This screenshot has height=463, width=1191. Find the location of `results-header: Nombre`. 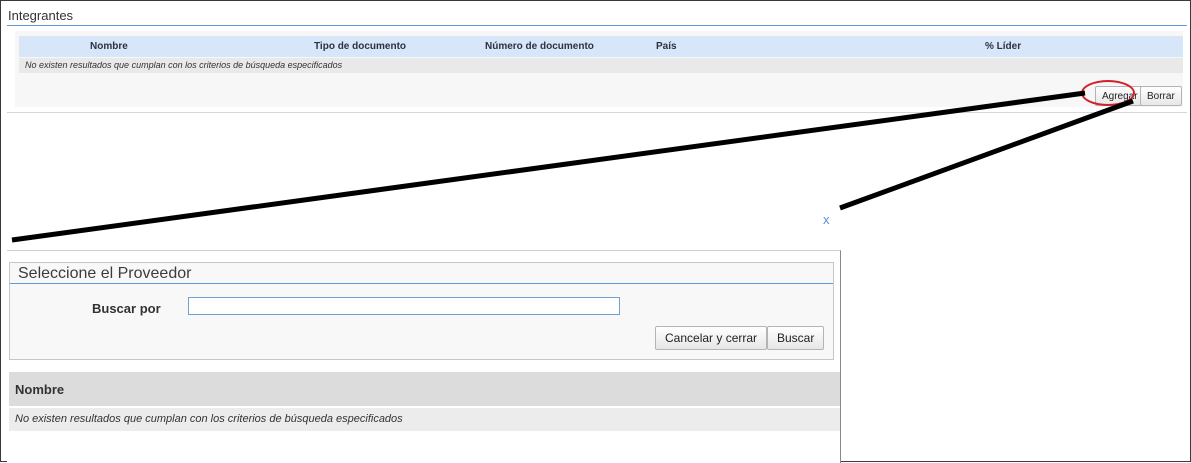

results-header: Nombre is located at coordinates (424, 389).